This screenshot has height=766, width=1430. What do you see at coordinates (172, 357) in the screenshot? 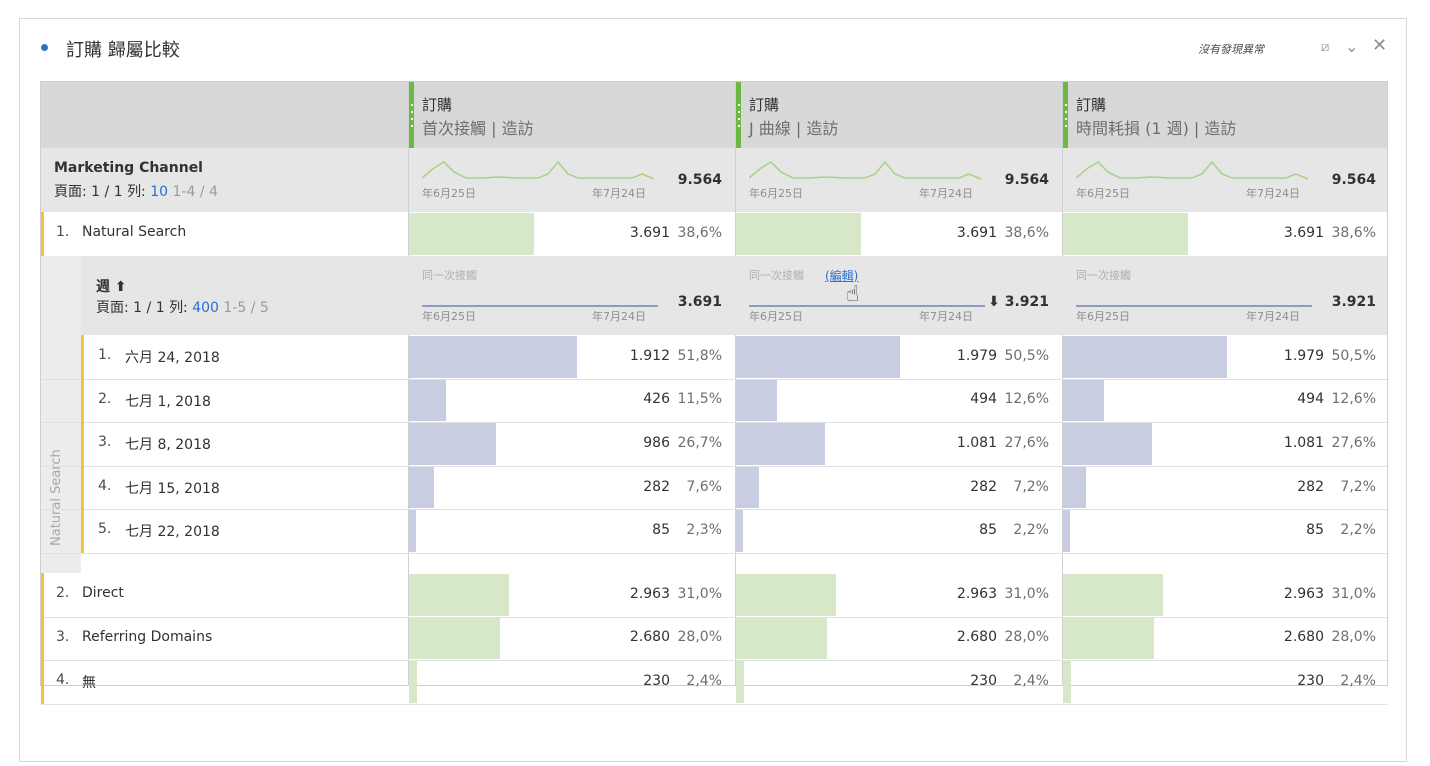
I see `row-label: 六月 24, 2018` at bounding box center [172, 357].